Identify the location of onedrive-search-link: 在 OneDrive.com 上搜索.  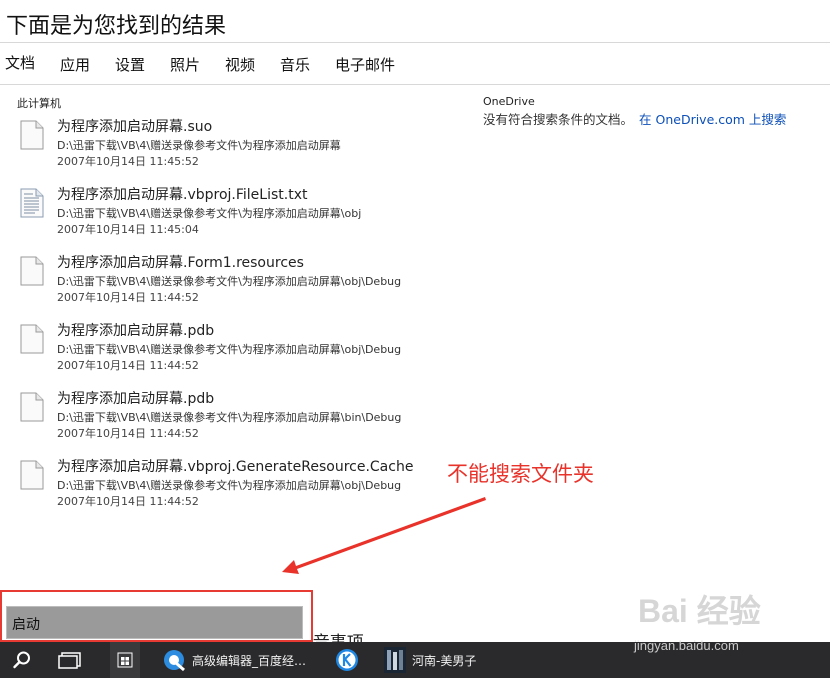
(712, 119).